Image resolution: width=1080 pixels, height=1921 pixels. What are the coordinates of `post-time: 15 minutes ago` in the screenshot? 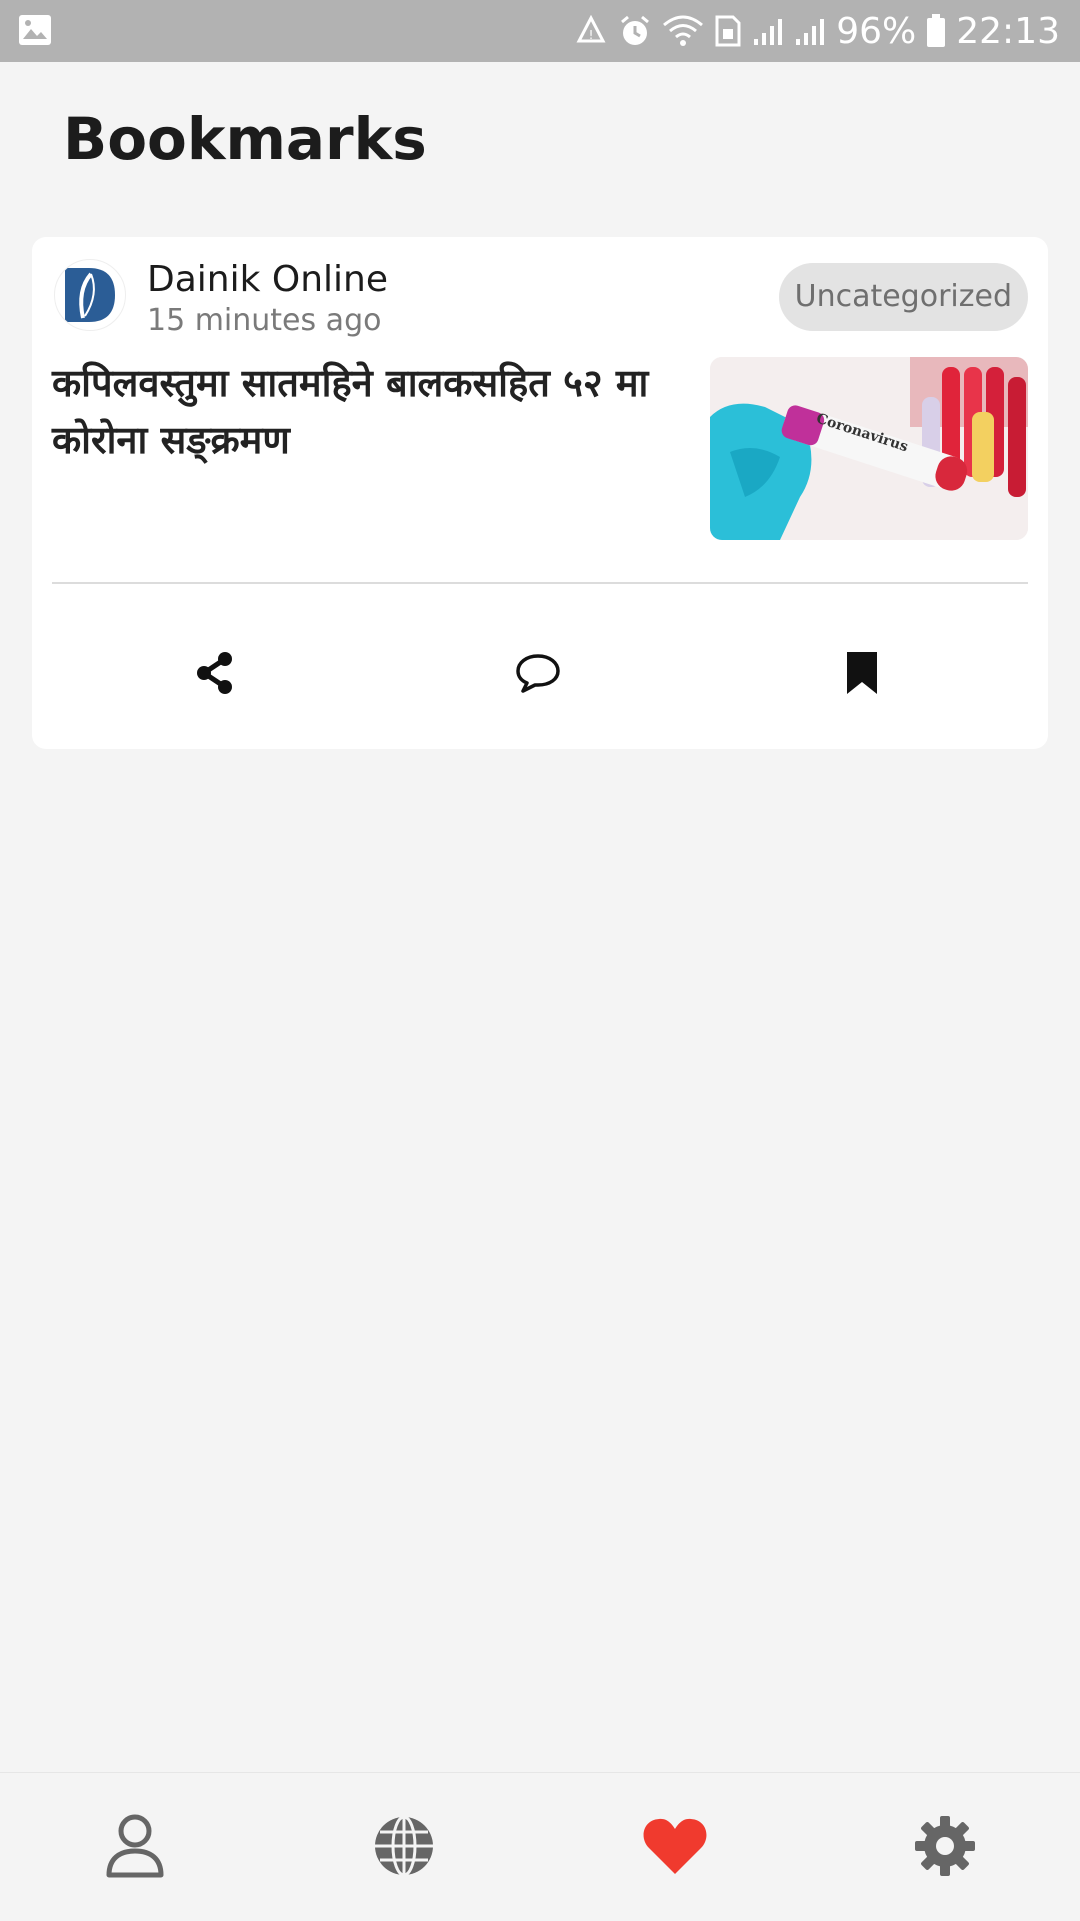 It's located at (264, 320).